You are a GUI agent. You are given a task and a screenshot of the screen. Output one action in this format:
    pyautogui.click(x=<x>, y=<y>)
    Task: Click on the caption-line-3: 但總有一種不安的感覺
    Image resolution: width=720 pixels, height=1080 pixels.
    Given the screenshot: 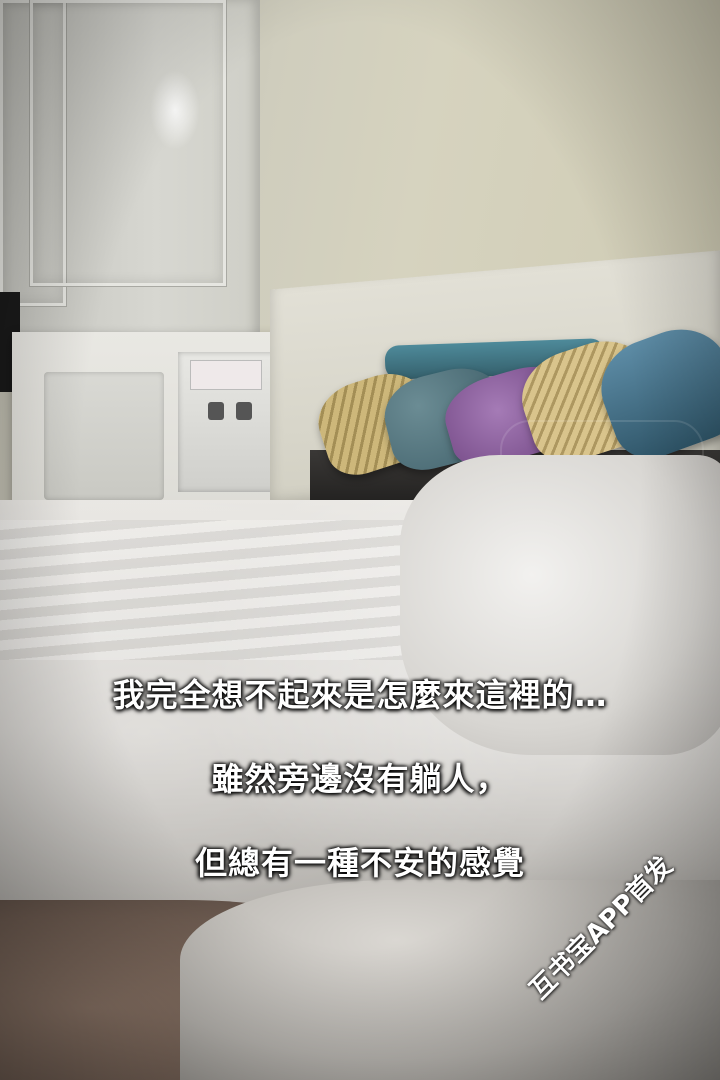 What is the action you would take?
    pyautogui.click(x=359, y=863)
    